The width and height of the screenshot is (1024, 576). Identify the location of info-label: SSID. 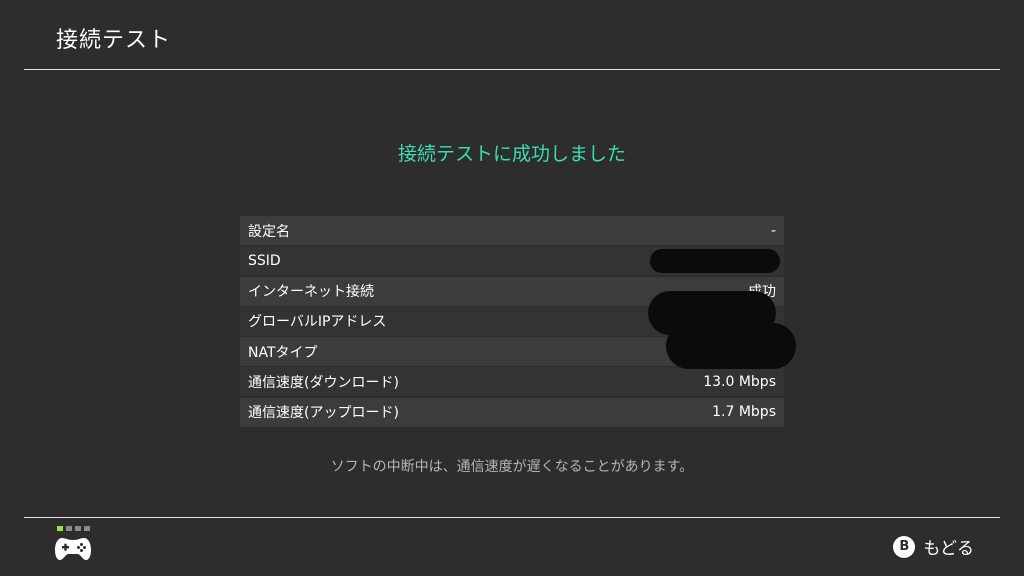
(264, 260).